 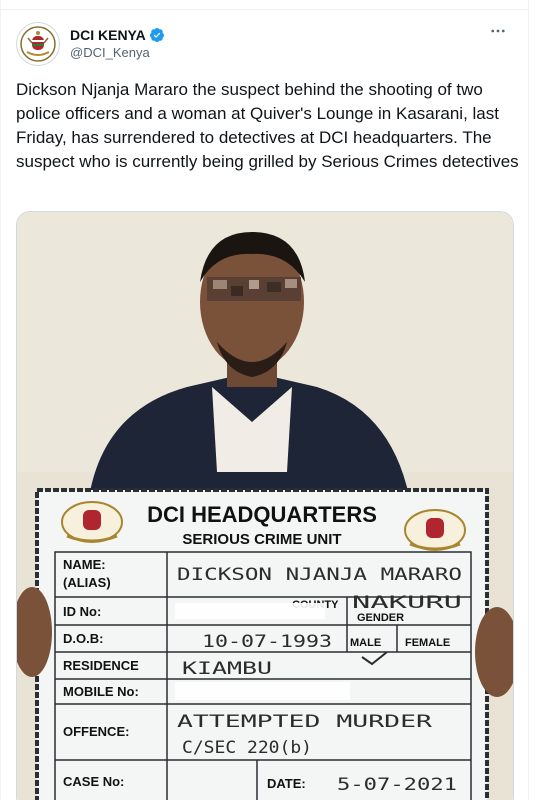 I want to click on coat-of-arms-right-icon, so click(x=435, y=530).